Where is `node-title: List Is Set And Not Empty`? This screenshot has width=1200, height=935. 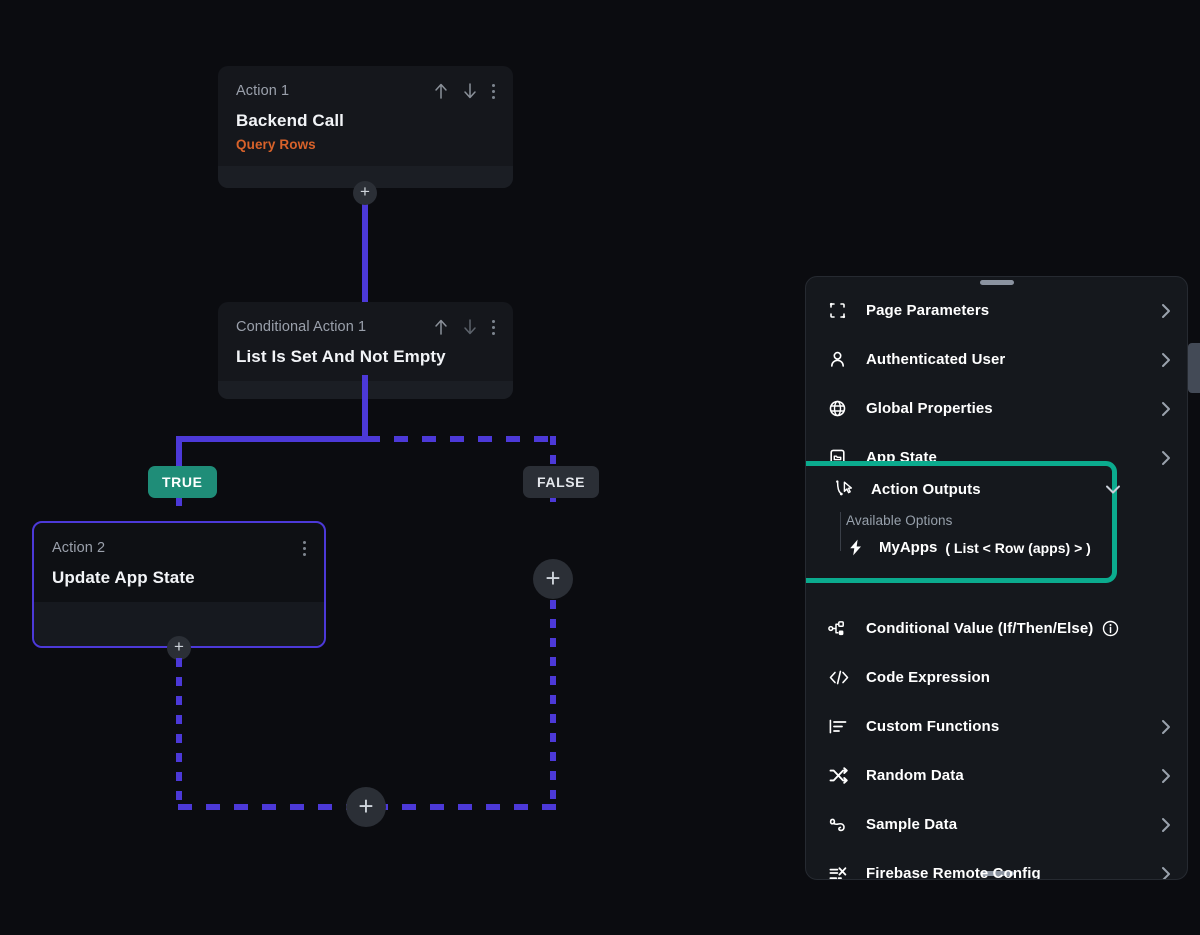
node-title: List Is Set And Not Empty is located at coordinates (341, 356).